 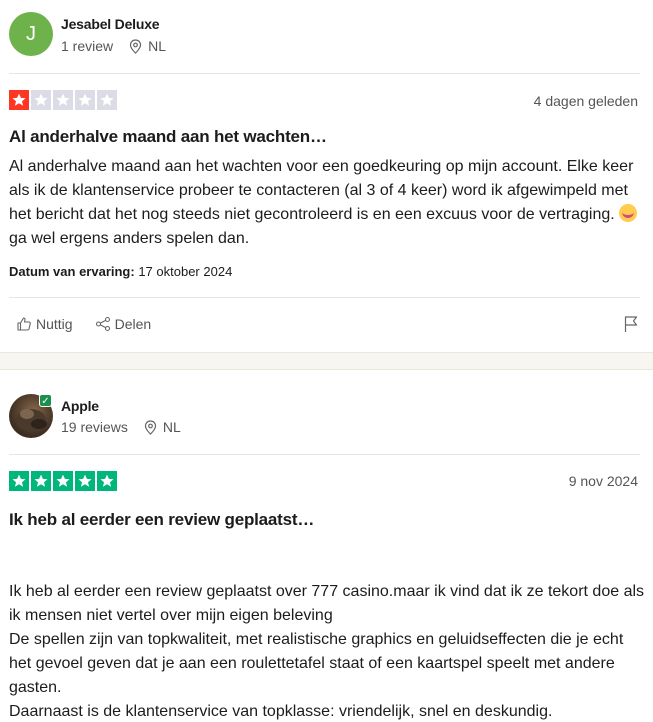 What do you see at coordinates (94, 324) in the screenshot?
I see `review-actions: Nuttig Delen` at bounding box center [94, 324].